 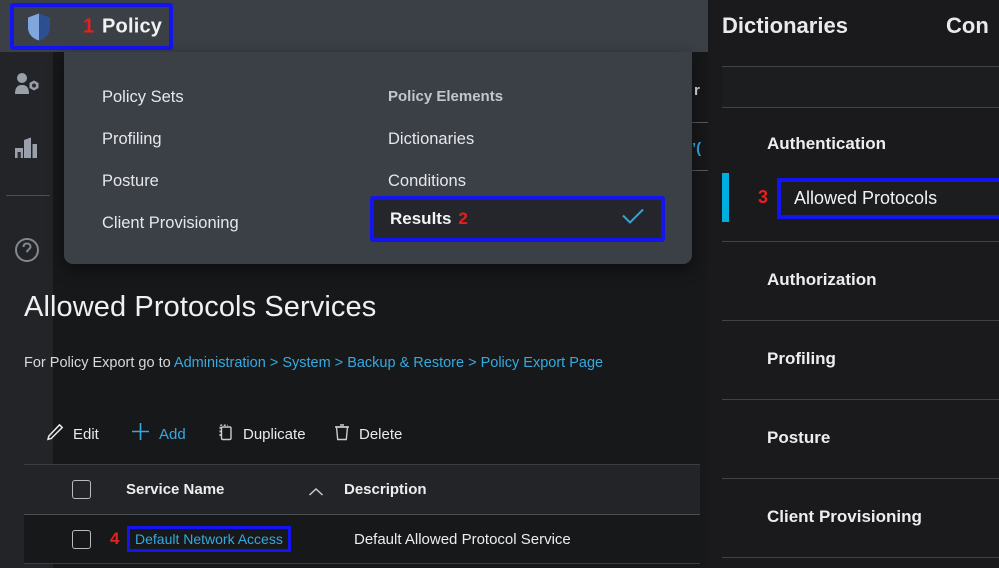 What do you see at coordinates (860, 439) in the screenshot?
I see `nav-item-posture: Posture` at bounding box center [860, 439].